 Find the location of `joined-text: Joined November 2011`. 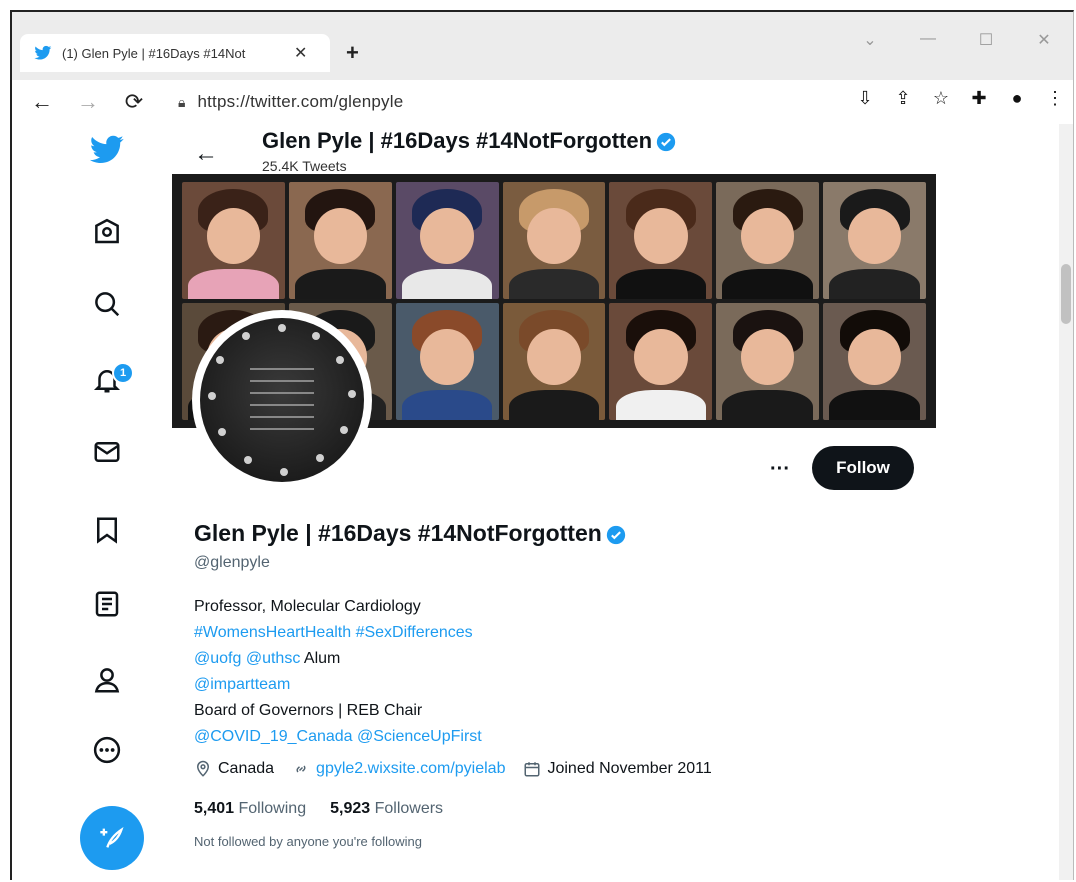

joined-text: Joined November 2011 is located at coordinates (629, 768).